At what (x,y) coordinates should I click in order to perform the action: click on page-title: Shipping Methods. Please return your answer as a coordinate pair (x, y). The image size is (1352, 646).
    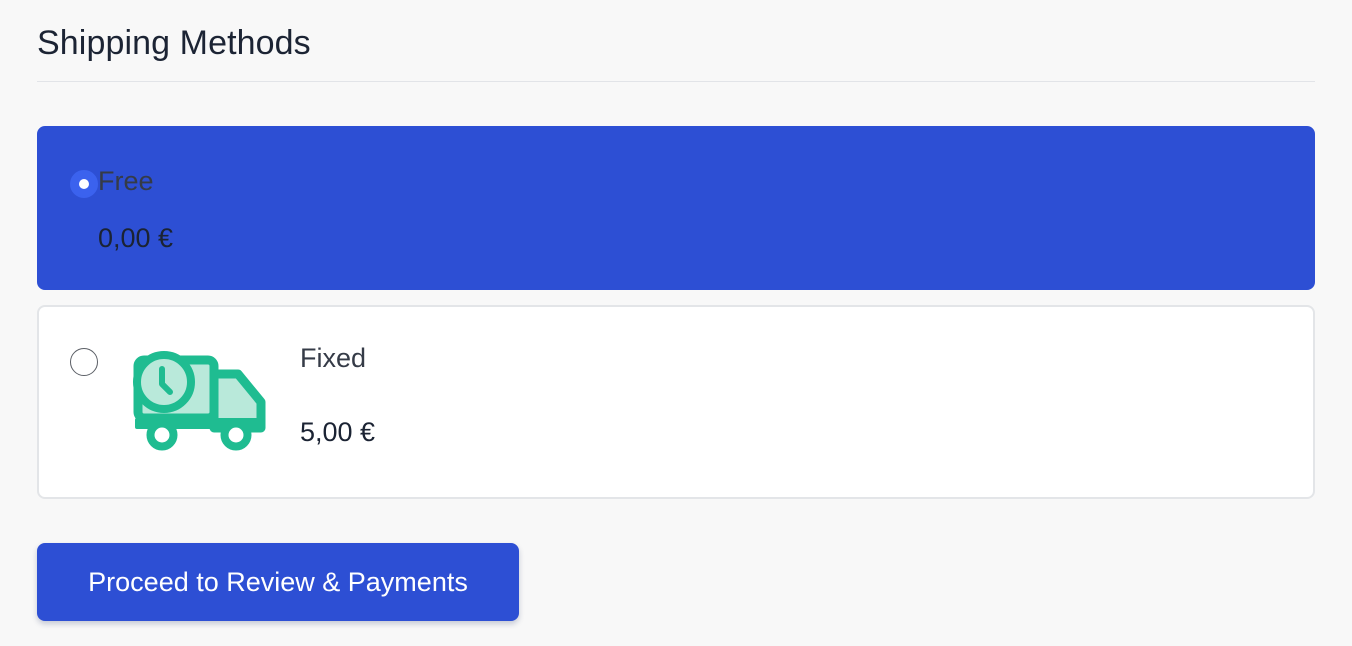
    Looking at the image, I should click on (174, 43).